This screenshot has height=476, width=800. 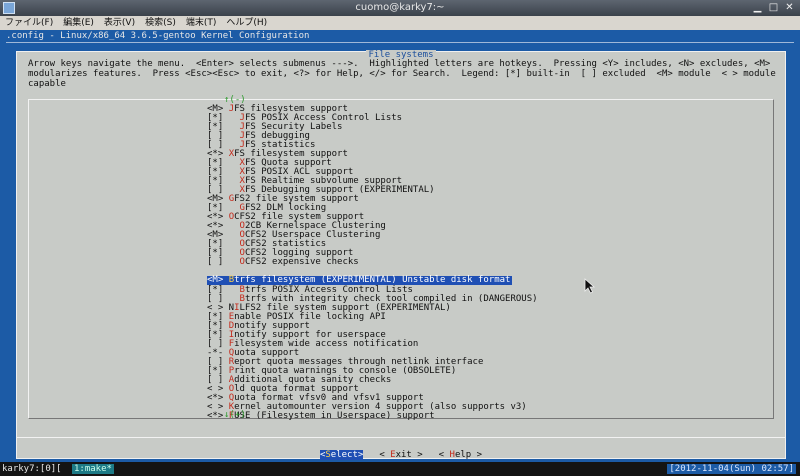 I want to click on menu-view: 表示(V), so click(x=119, y=23).